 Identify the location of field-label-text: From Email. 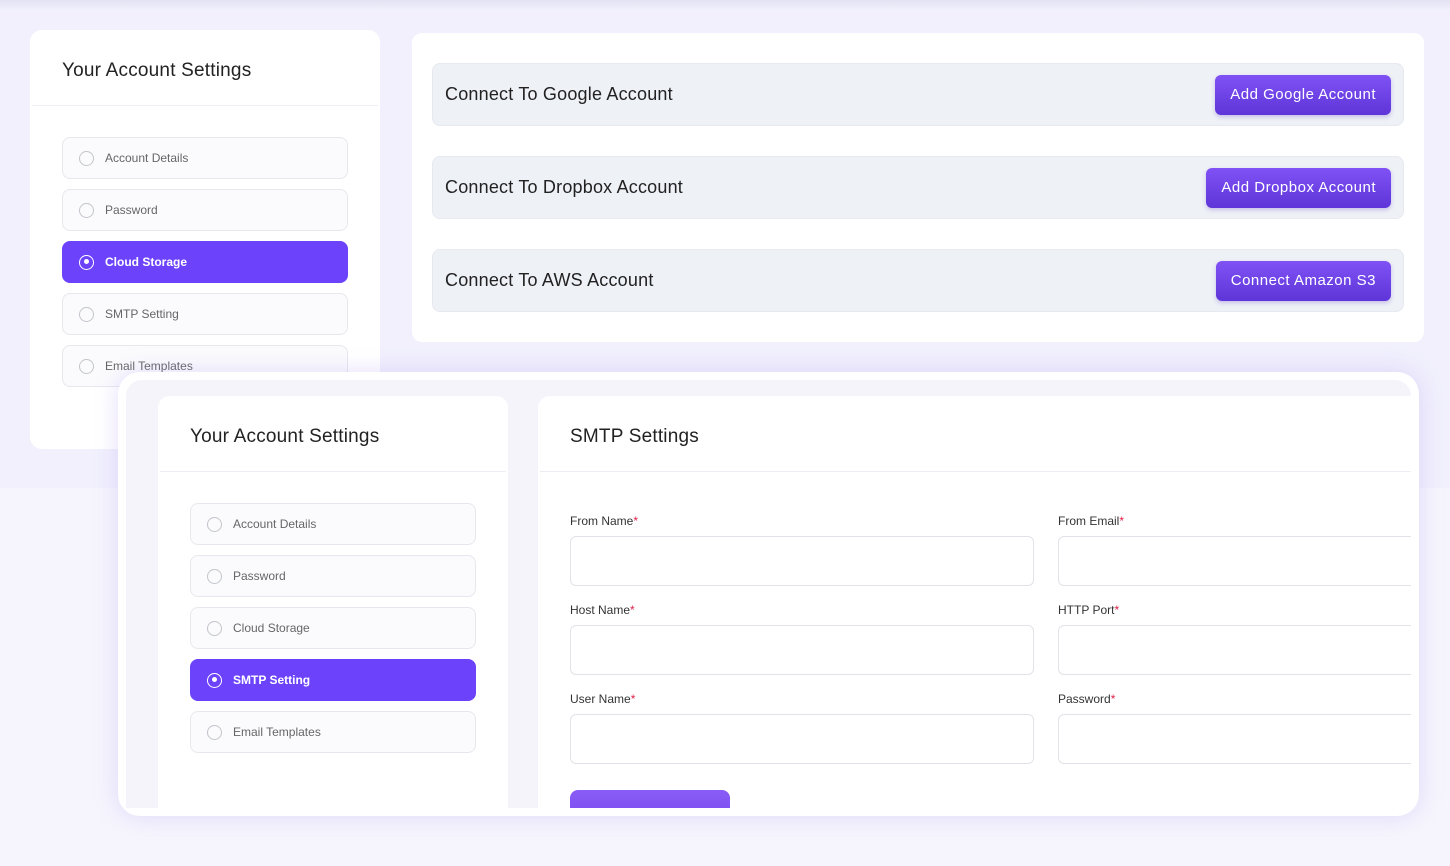
(1089, 521).